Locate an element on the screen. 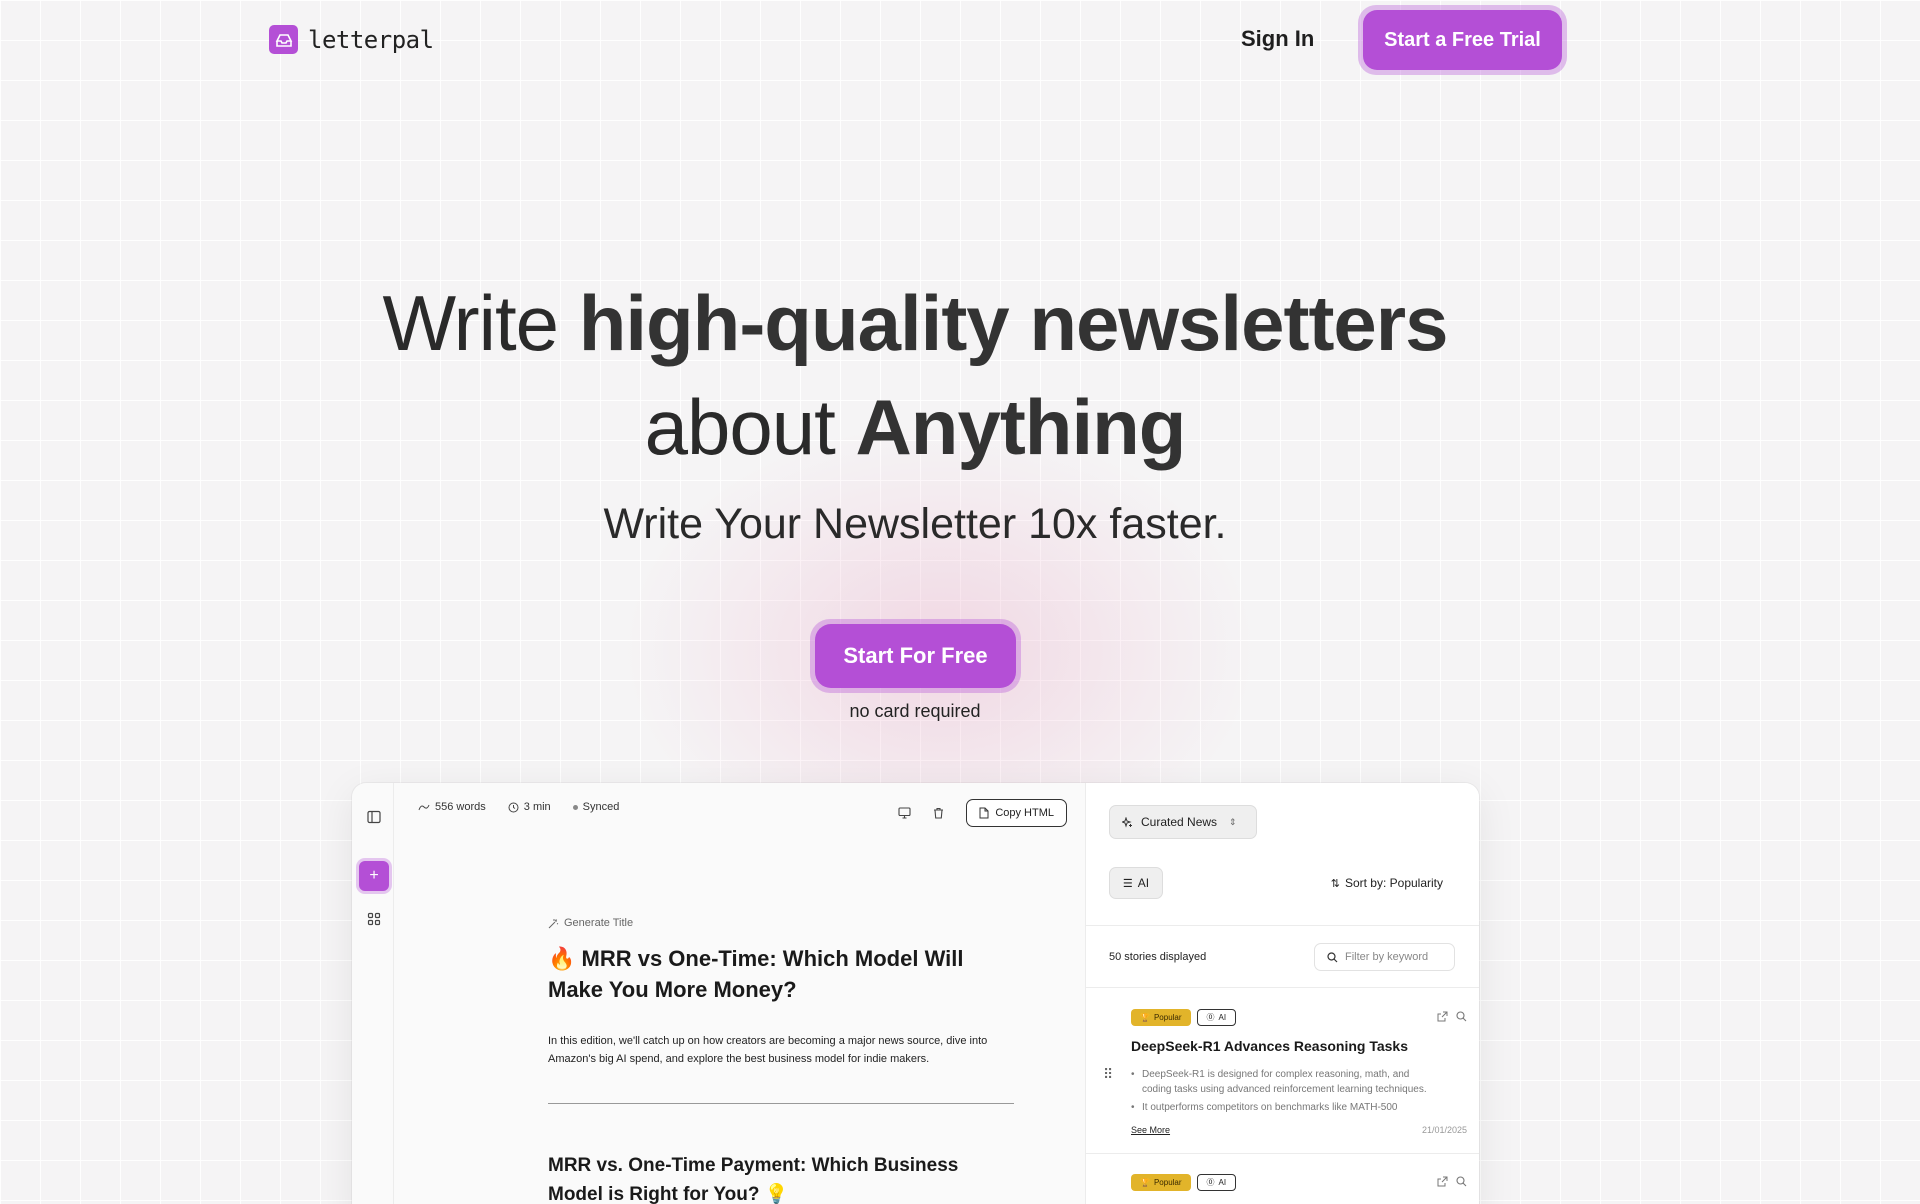 Image resolution: width=1920 pixels, height=1204 pixels. start-free-trial-button: Start a Free Trial is located at coordinates (1462, 40).